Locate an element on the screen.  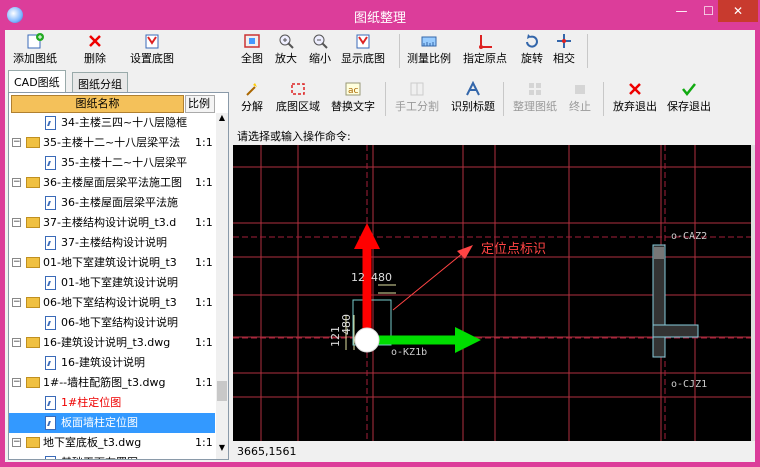
stop-label: 终止 is located at coordinates (580, 106).